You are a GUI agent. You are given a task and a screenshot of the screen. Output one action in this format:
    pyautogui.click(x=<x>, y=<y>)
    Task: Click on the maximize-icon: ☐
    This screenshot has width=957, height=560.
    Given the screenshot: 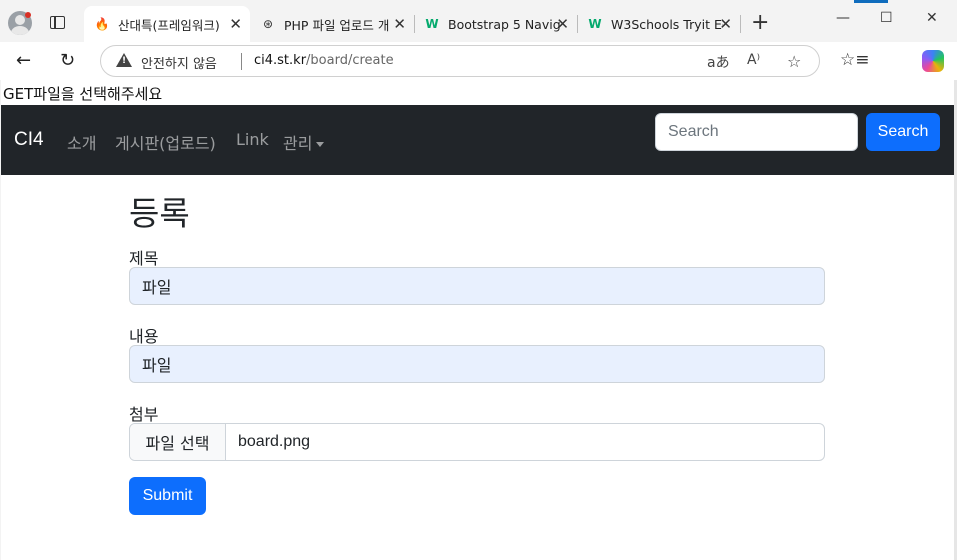 What is the action you would take?
    pyautogui.click(x=886, y=18)
    